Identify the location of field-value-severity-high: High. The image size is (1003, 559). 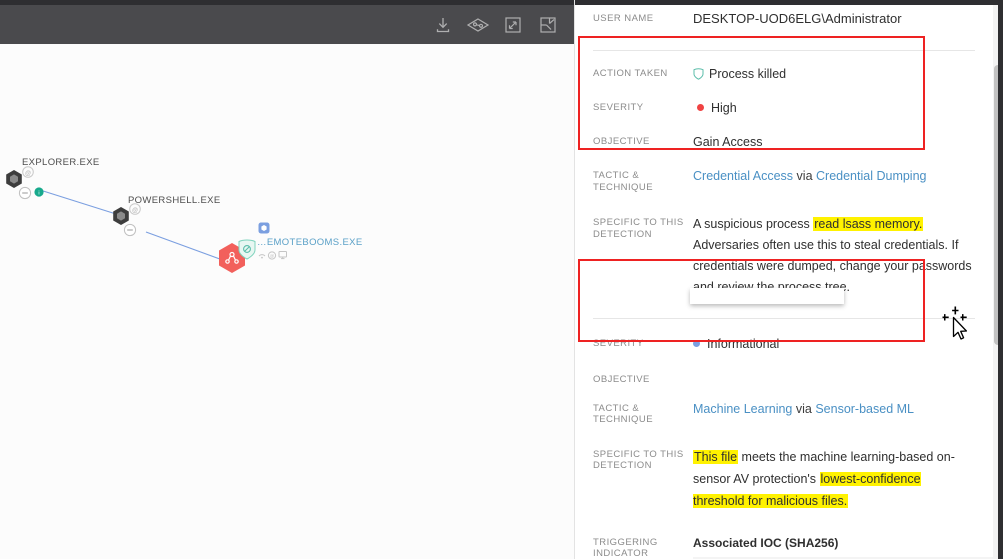
(724, 108).